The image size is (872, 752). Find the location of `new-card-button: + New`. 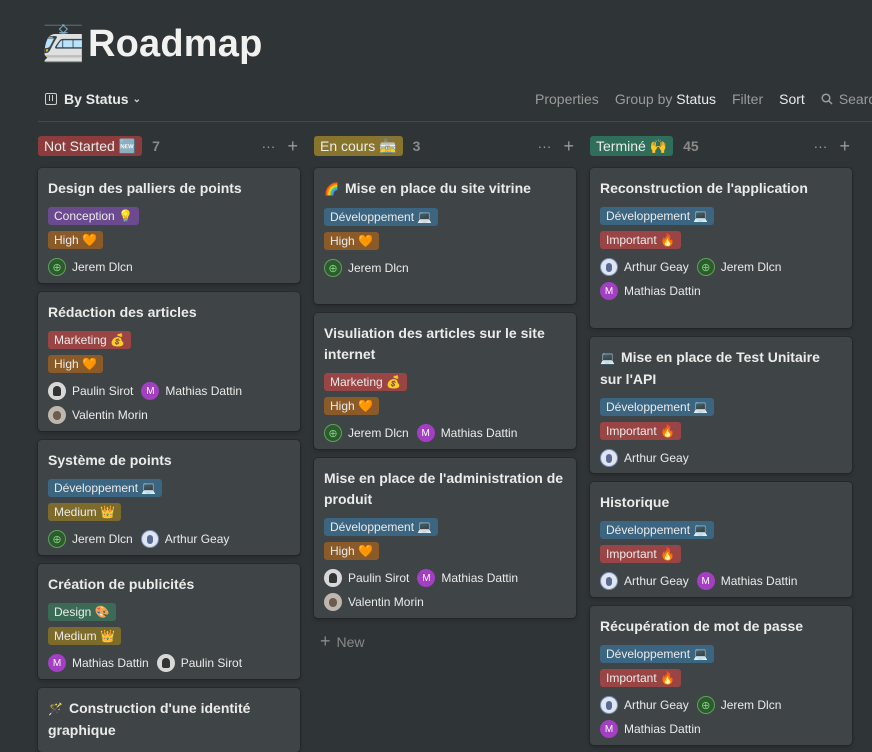

new-card-button: + New is located at coordinates (342, 641).